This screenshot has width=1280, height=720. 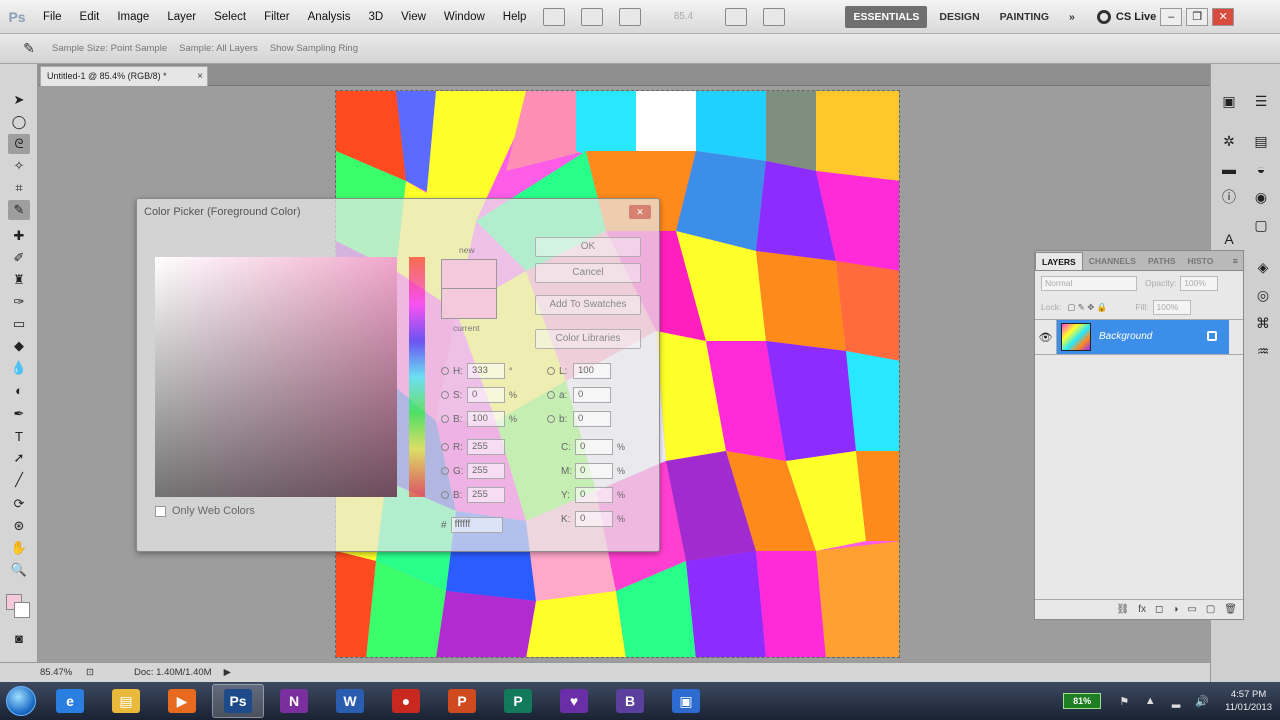 I want to click on eyedropper-icon: ✎, so click(x=29, y=49).